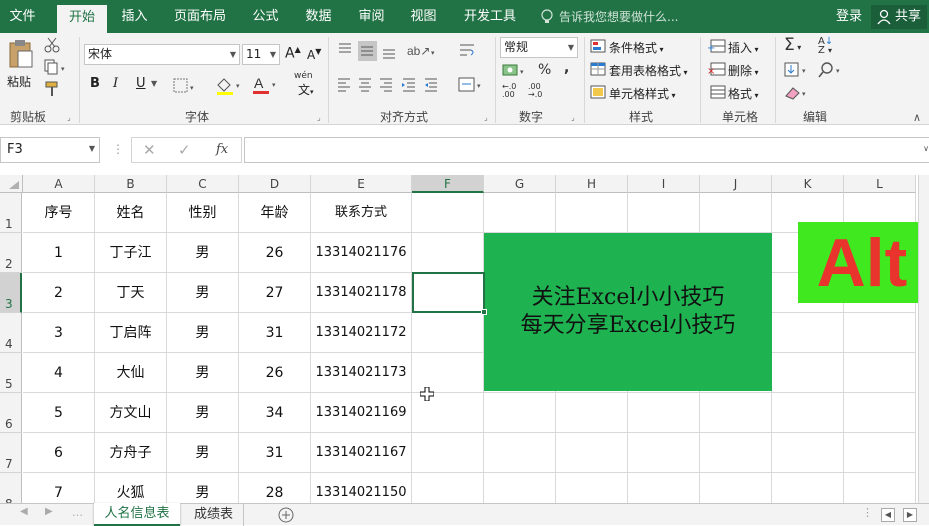 This screenshot has height=526, width=929. I want to click on copy-icon: ▾, so click(57, 67).